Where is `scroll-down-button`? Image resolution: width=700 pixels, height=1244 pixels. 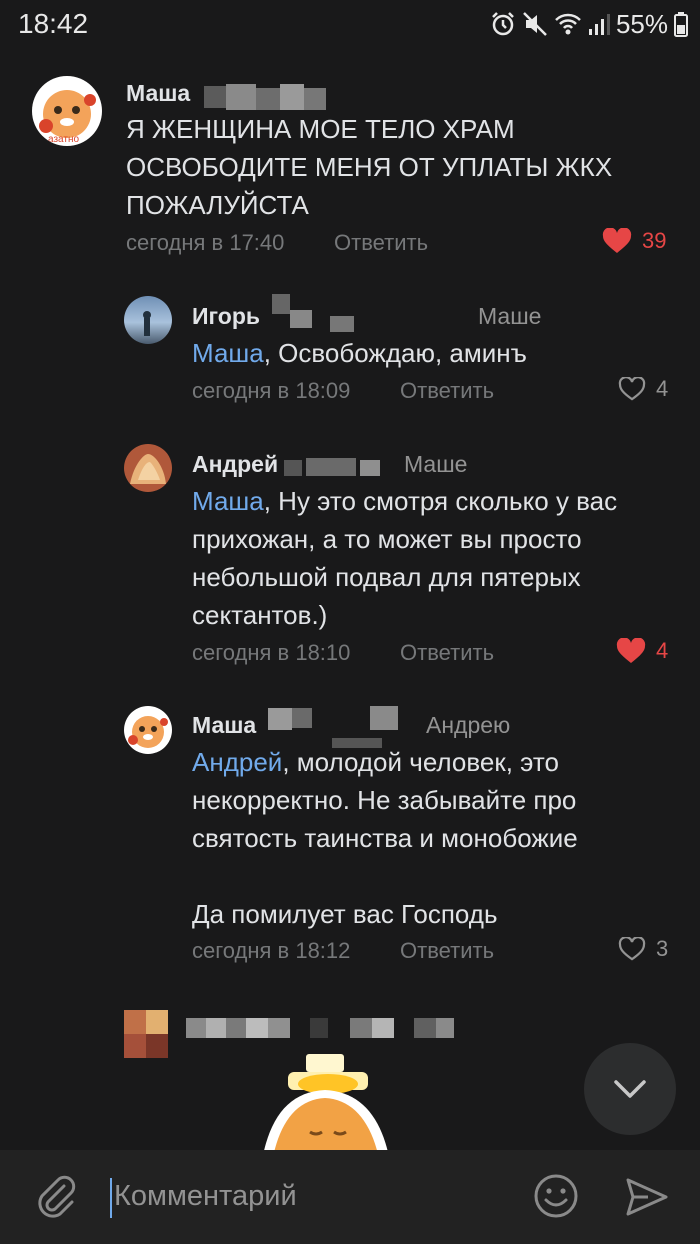 scroll-down-button is located at coordinates (630, 1089).